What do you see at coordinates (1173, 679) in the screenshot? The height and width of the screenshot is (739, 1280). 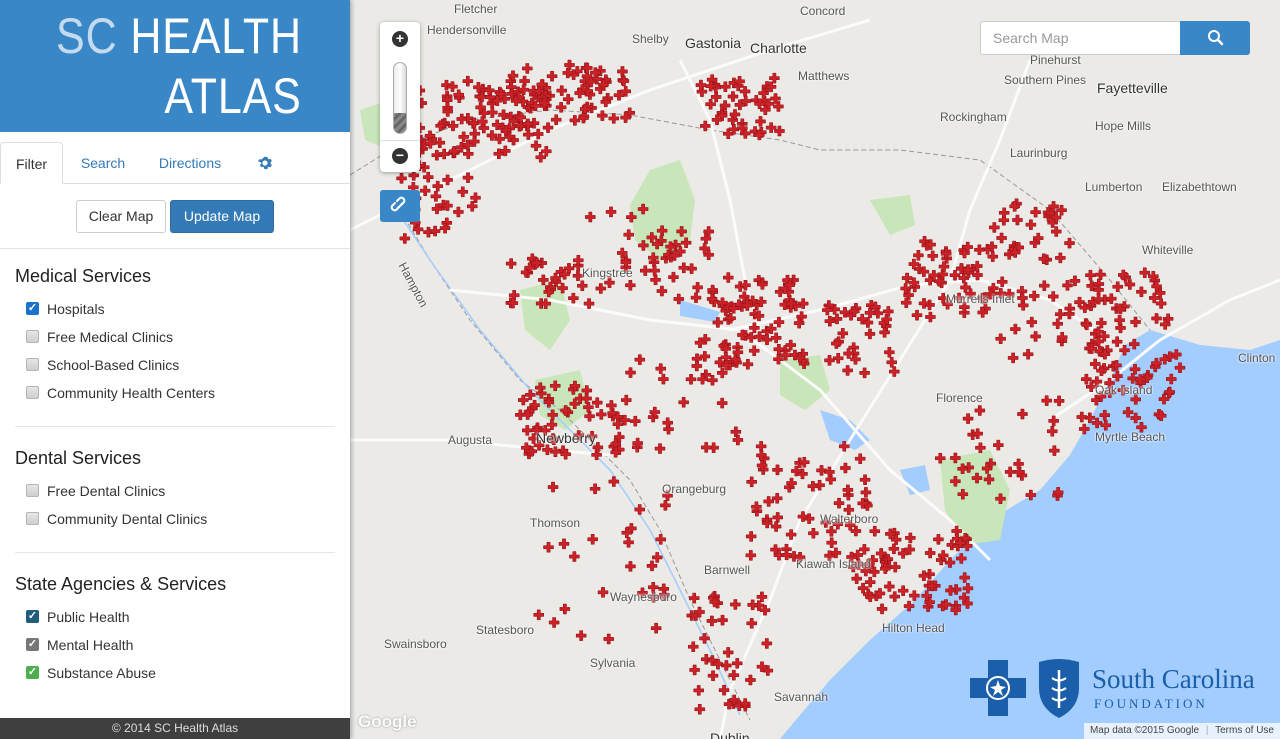 I see `sponsor-name: South Carolina` at bounding box center [1173, 679].